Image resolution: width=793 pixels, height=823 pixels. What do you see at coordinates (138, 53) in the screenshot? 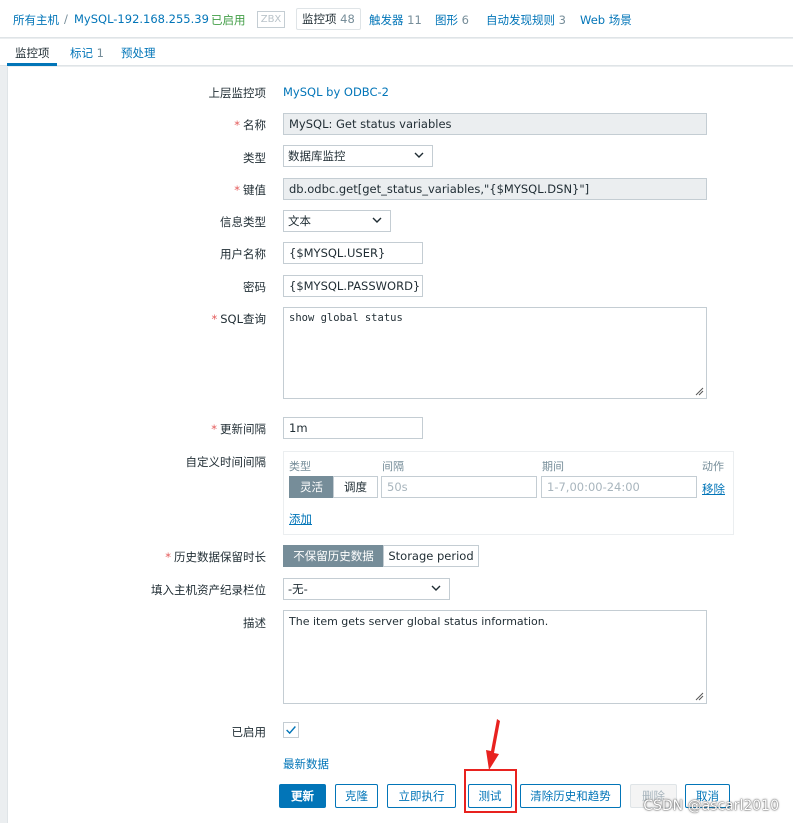
I see `tab-preprocessing: 预处理` at bounding box center [138, 53].